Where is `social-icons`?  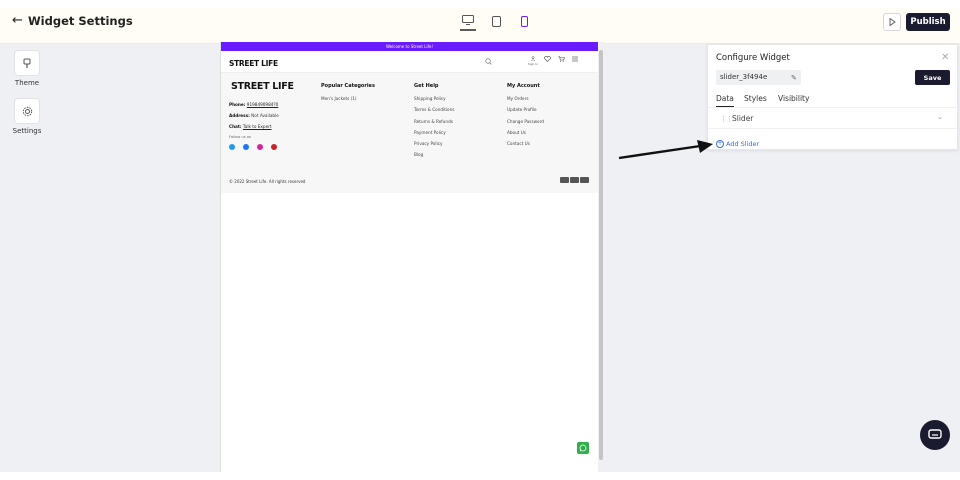 social-icons is located at coordinates (253, 147).